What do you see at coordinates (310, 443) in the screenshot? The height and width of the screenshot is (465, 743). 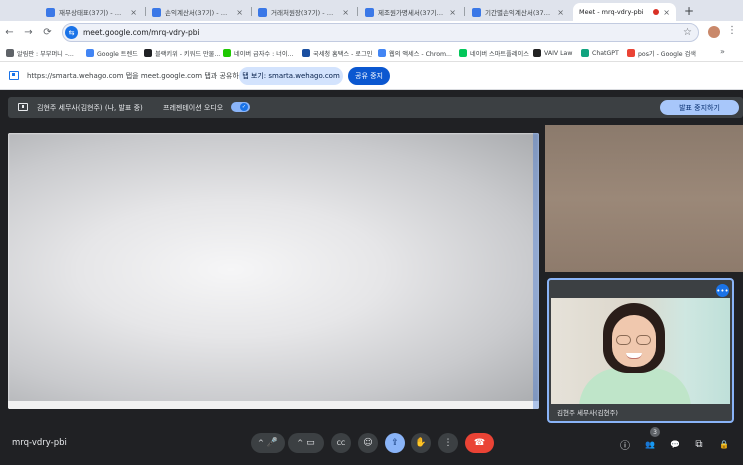 I see `camera-icon: ▭` at bounding box center [310, 443].